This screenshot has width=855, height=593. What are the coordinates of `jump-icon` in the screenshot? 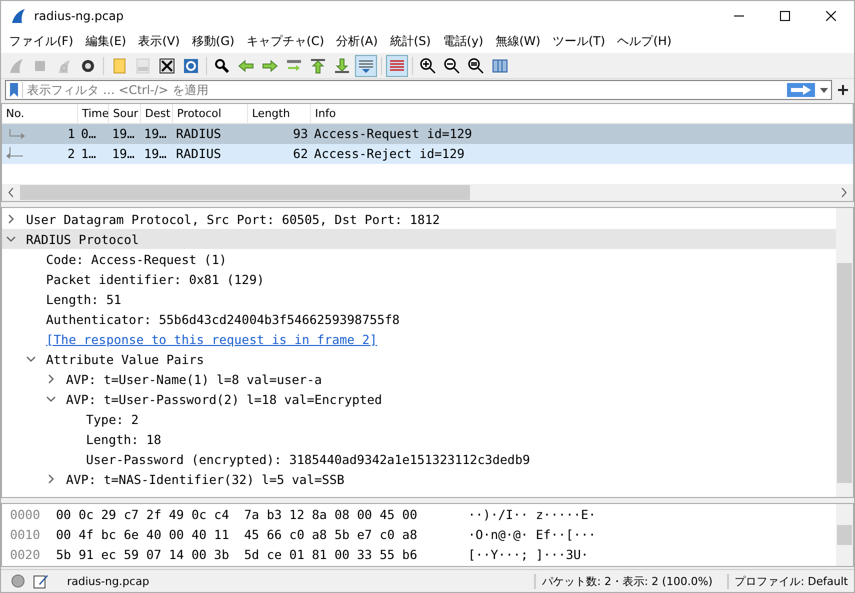 It's located at (294, 66).